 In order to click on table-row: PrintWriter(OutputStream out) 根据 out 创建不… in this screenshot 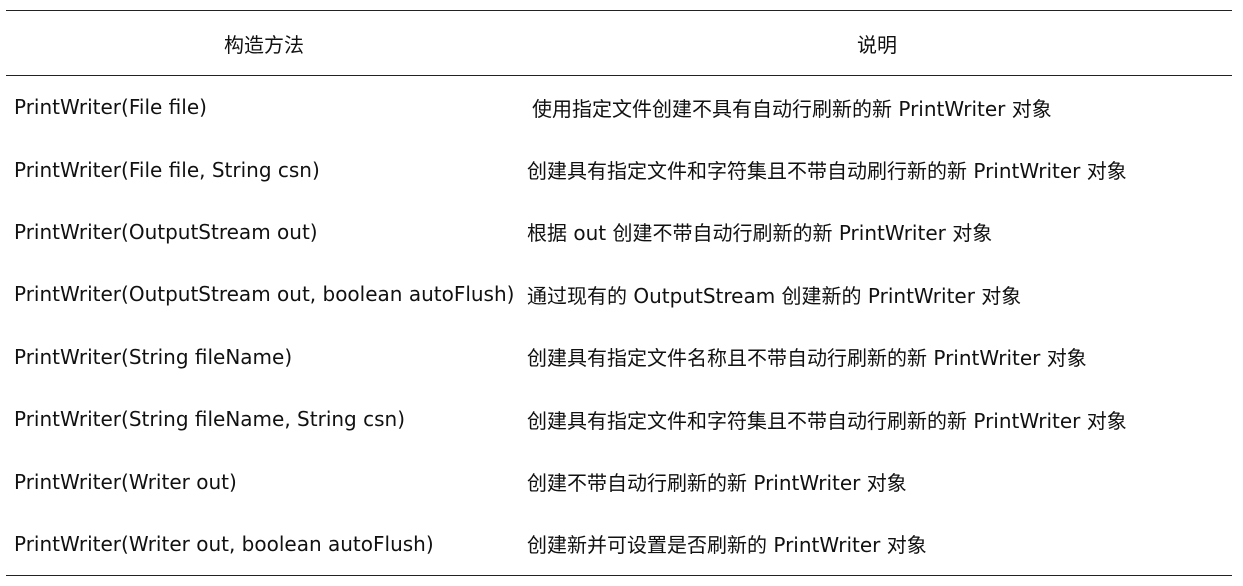, I will do `click(619, 232)`.